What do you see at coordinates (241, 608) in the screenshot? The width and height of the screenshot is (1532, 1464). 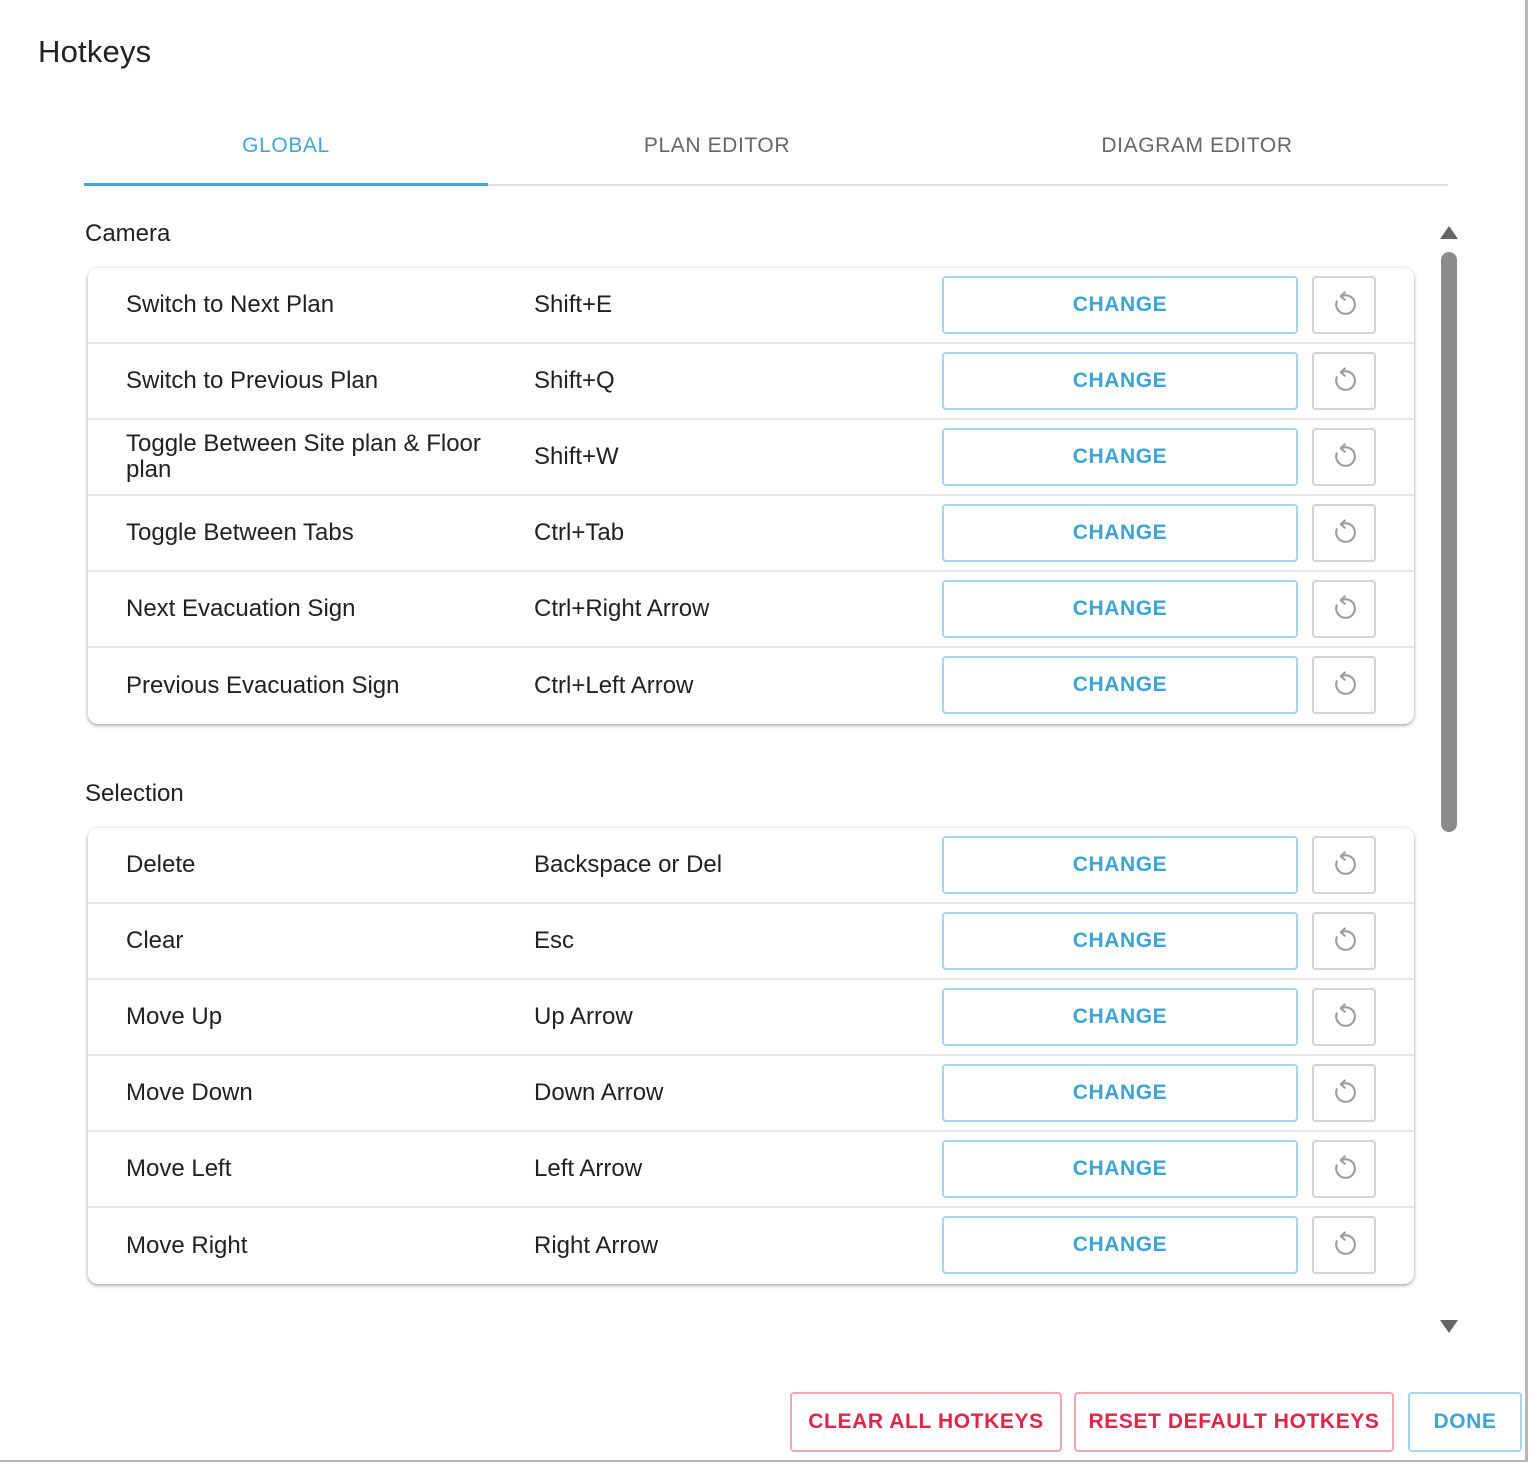 I see `action-name: Next Evacuation Sign` at bounding box center [241, 608].